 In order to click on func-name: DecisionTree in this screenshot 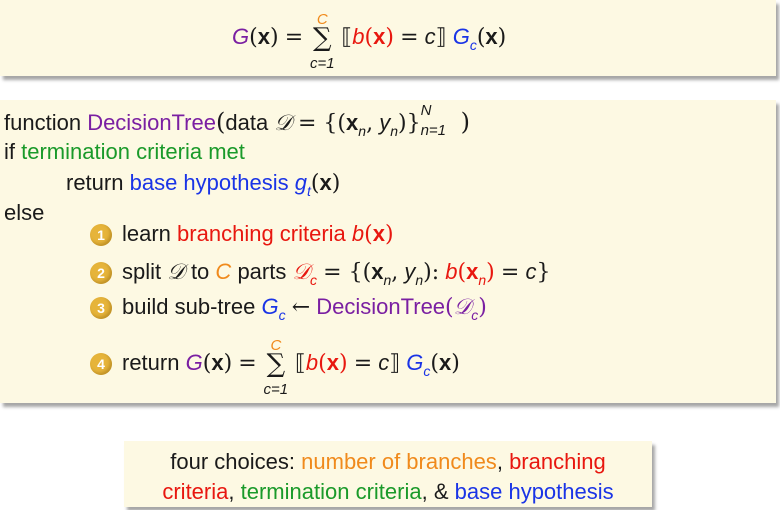, I will do `click(151, 122)`.